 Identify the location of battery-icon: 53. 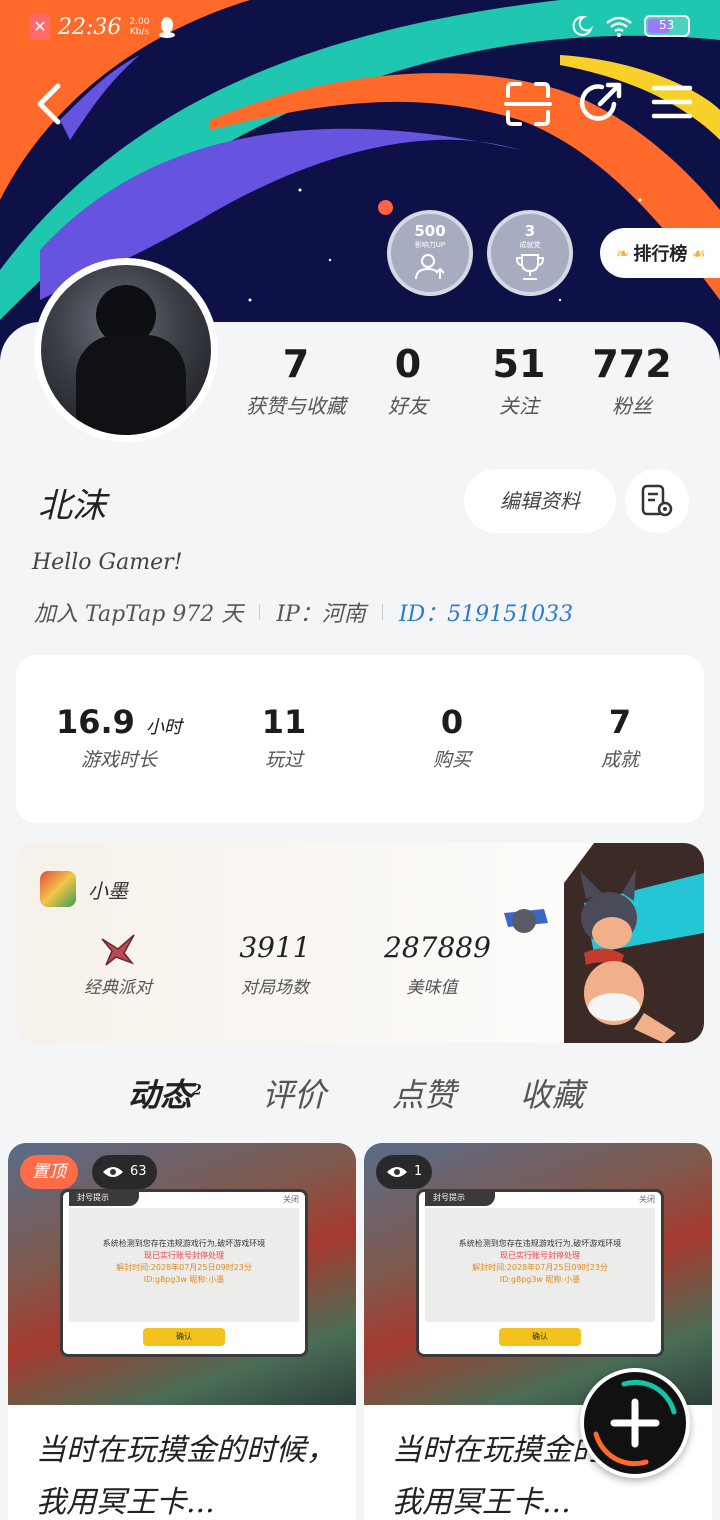
(667, 26).